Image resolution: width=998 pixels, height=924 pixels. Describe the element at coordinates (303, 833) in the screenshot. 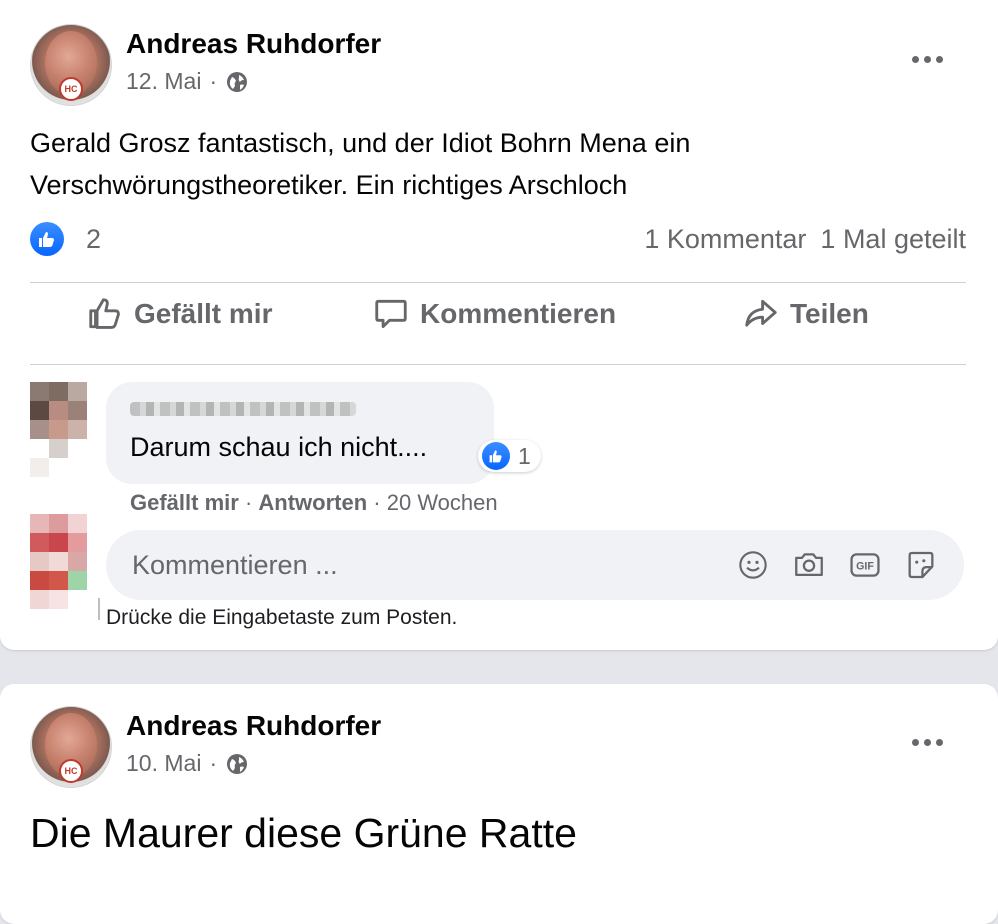

I see `post-text: Die Maurer diese Grüne Ratte` at that location.